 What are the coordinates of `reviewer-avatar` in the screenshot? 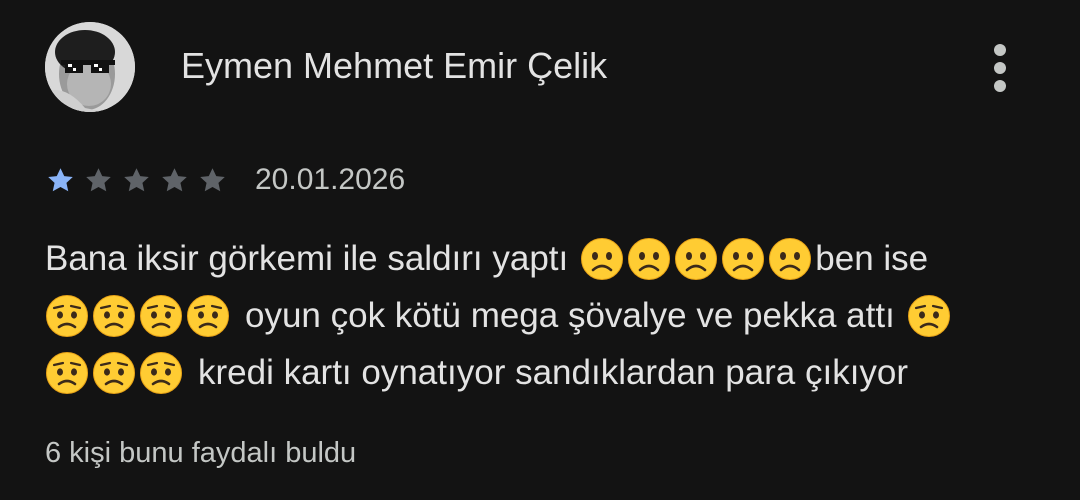 It's located at (90, 67).